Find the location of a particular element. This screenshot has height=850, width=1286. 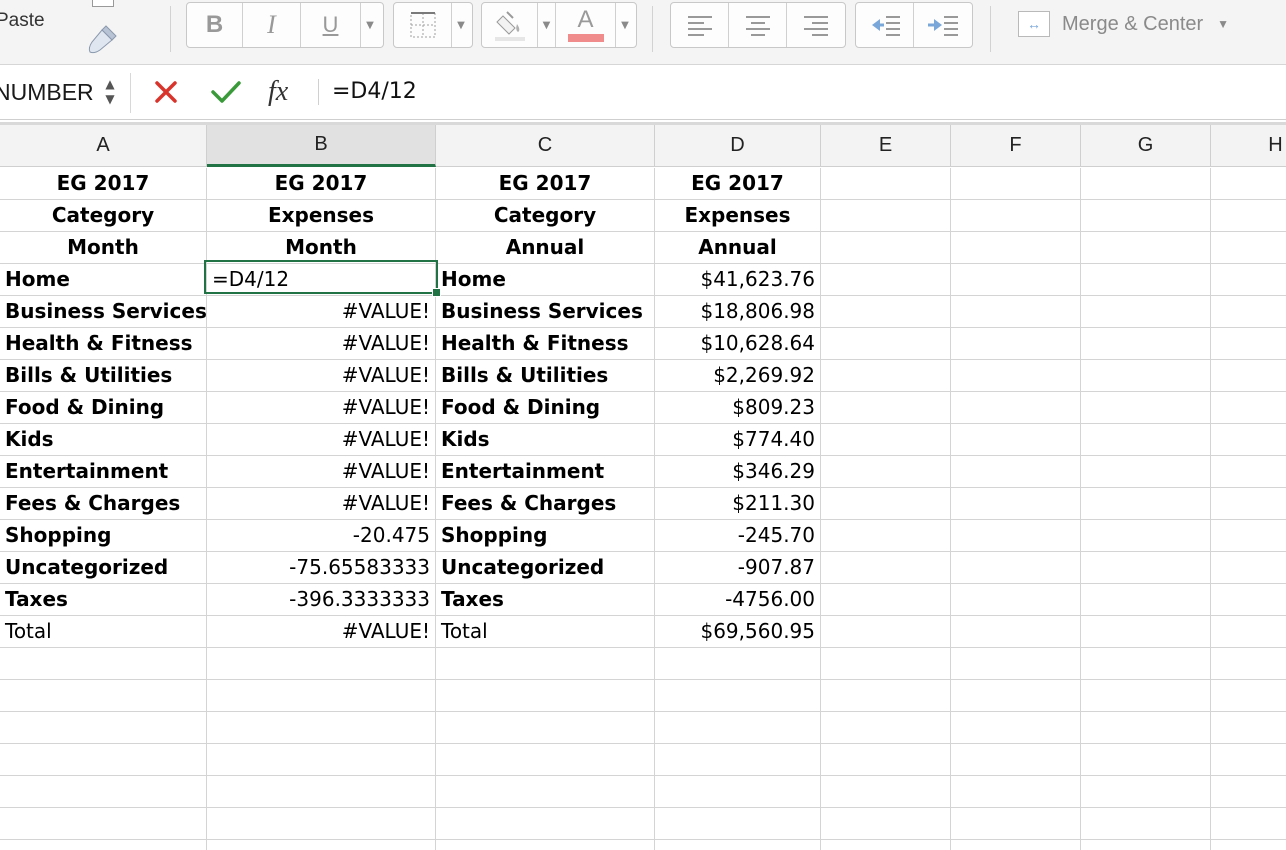

total-cell-d: $69,560.95 is located at coordinates (738, 632).